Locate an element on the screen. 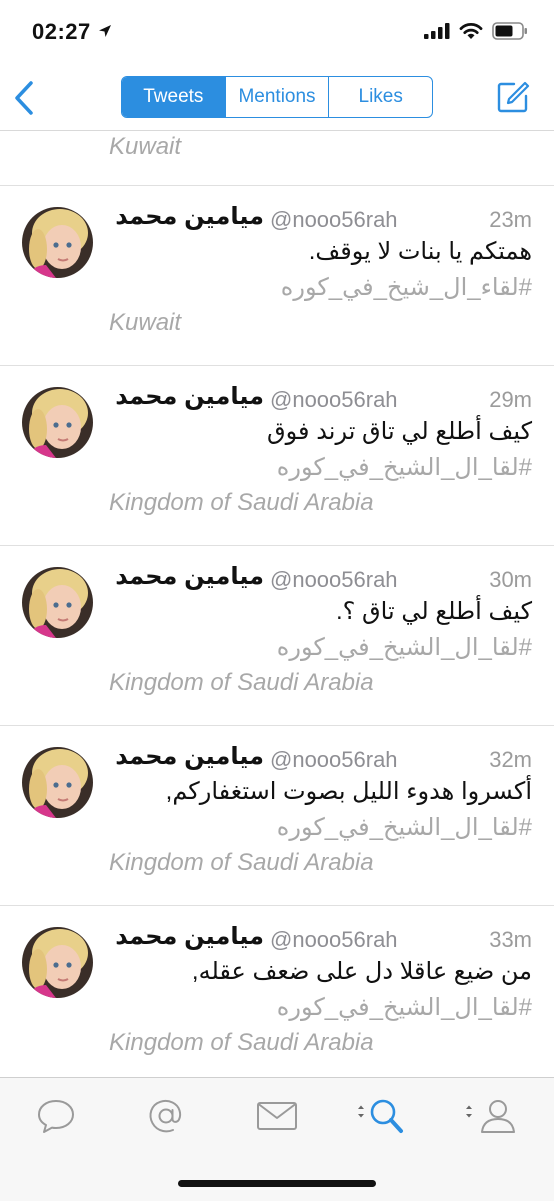 This screenshot has height=1201, width=554. compose-button is located at coordinates (513, 97).